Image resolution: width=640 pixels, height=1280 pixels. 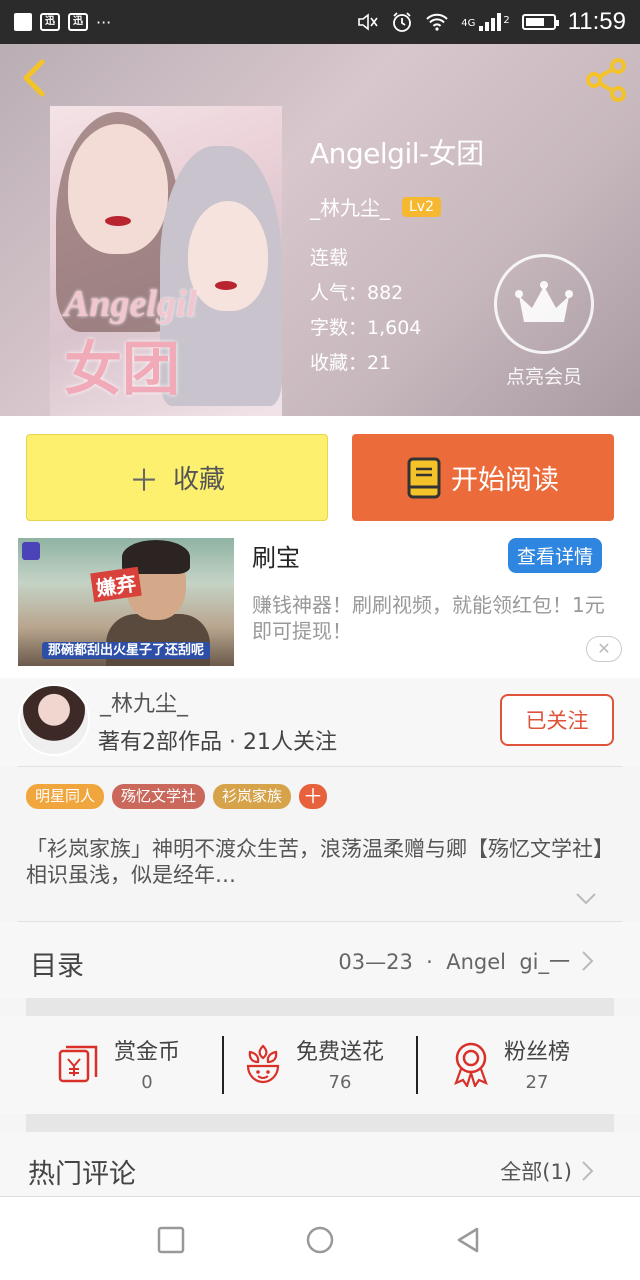 I want to click on fan-ranking-text: 粉丝榜 27, so click(x=537, y=1063).